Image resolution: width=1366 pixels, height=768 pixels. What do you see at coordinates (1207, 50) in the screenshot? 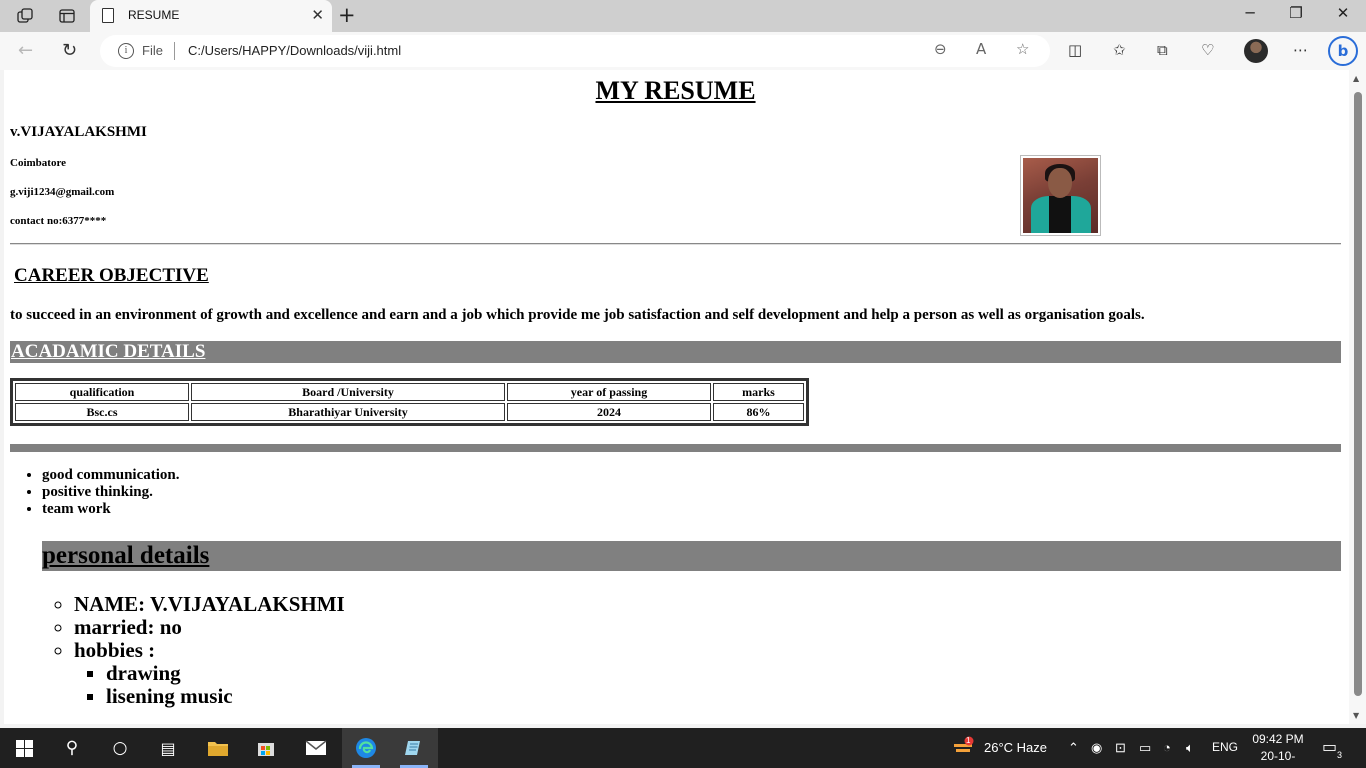
I see `browser-essentials-icon: ♡` at bounding box center [1207, 50].